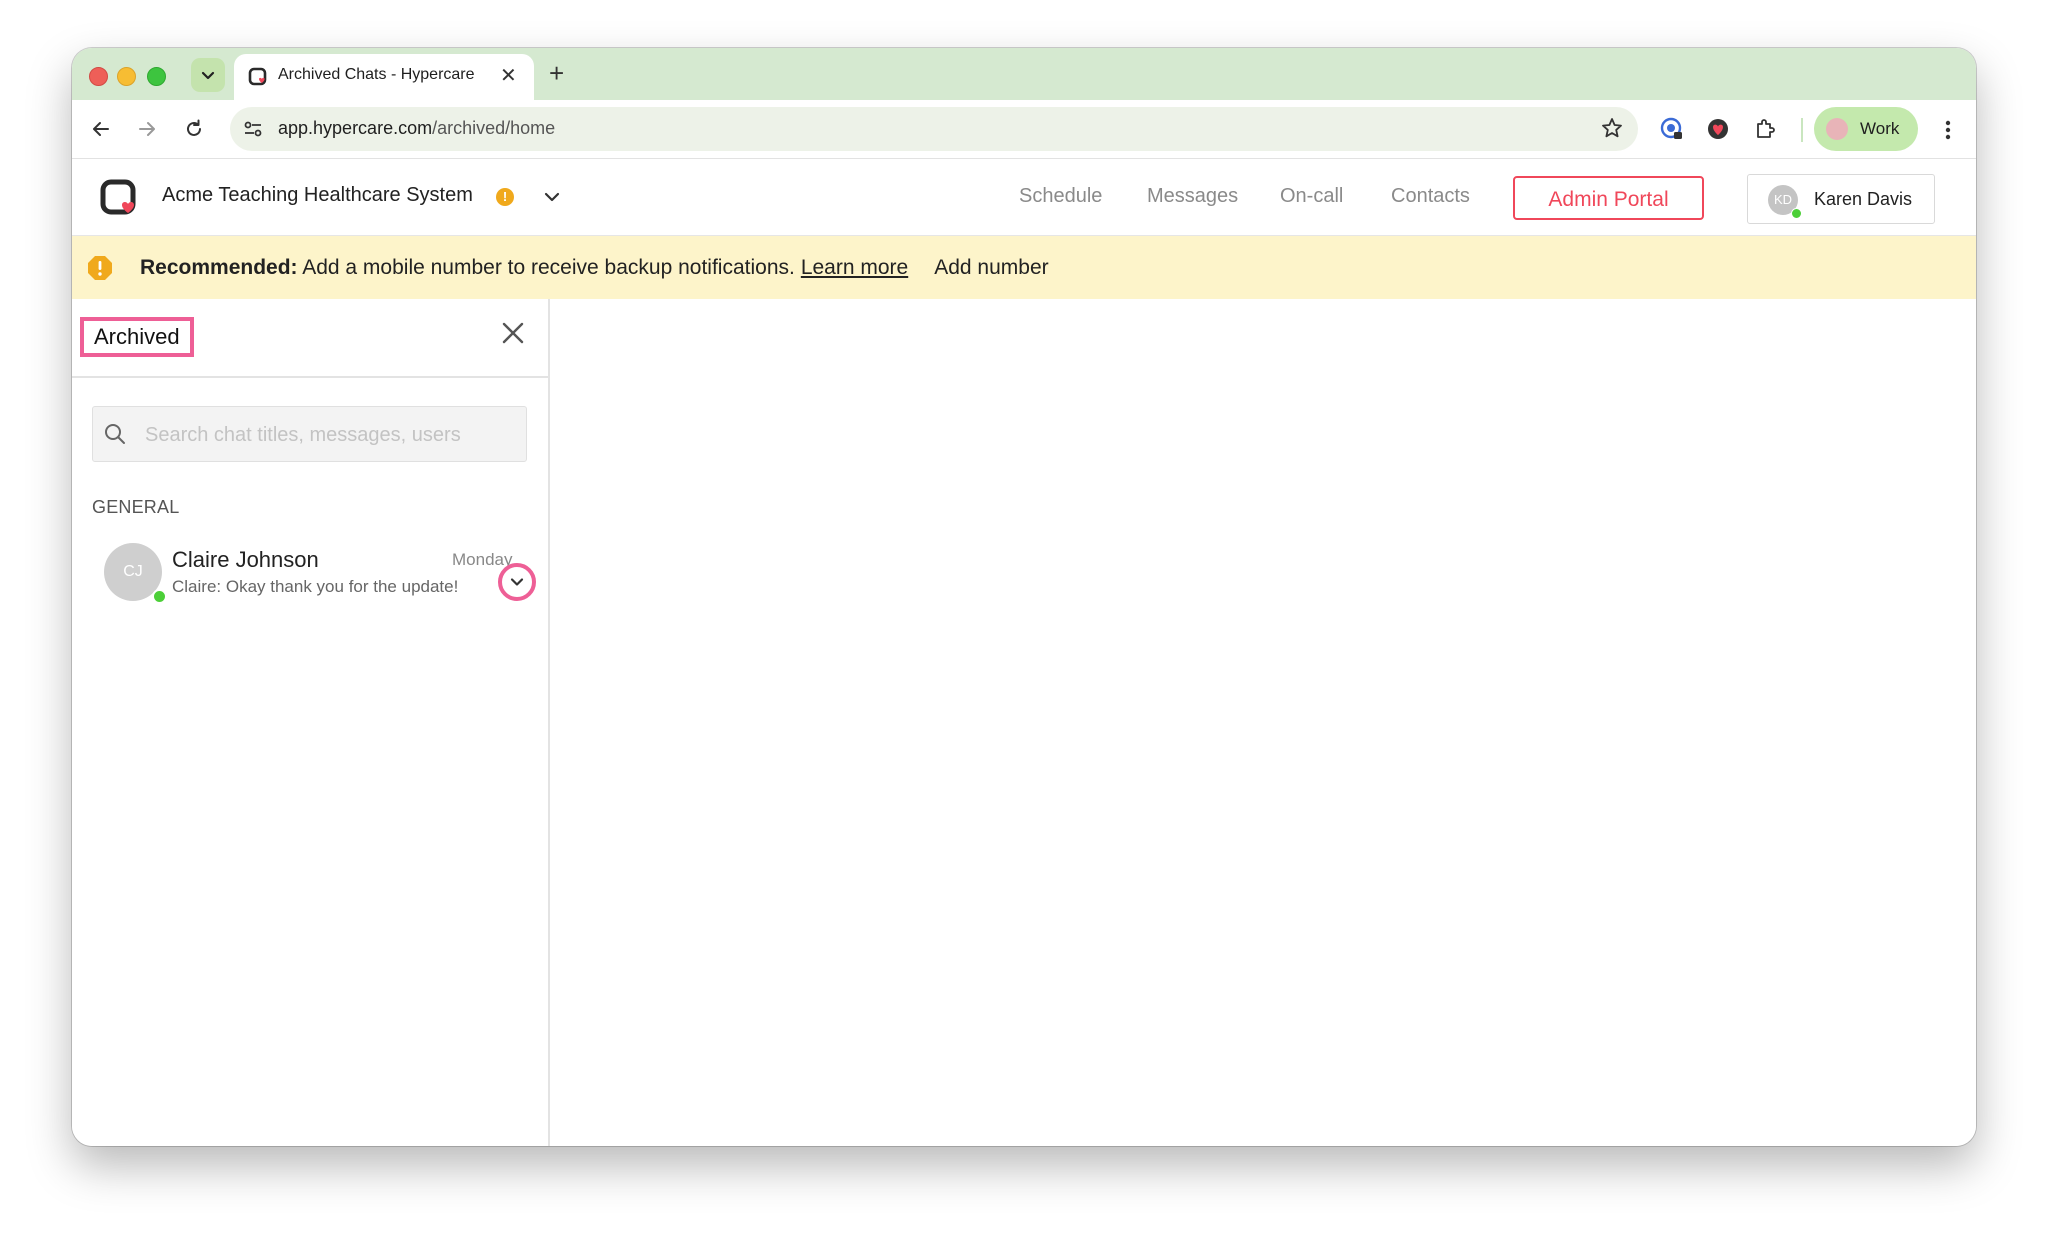  I want to click on close-icon, so click(513, 333).